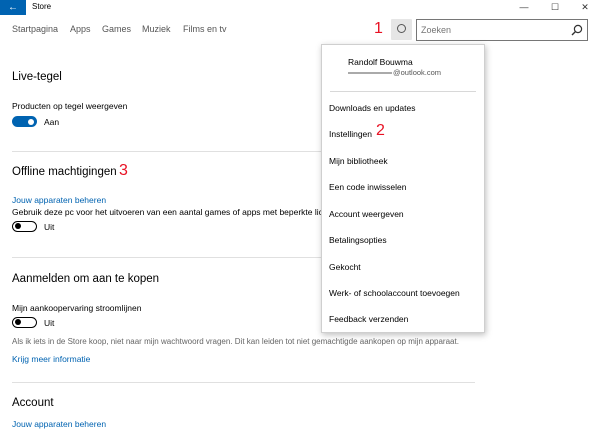 The image size is (600, 441). I want to click on account-manage-devices-link: Jouw apparaten beheren, so click(59, 424).